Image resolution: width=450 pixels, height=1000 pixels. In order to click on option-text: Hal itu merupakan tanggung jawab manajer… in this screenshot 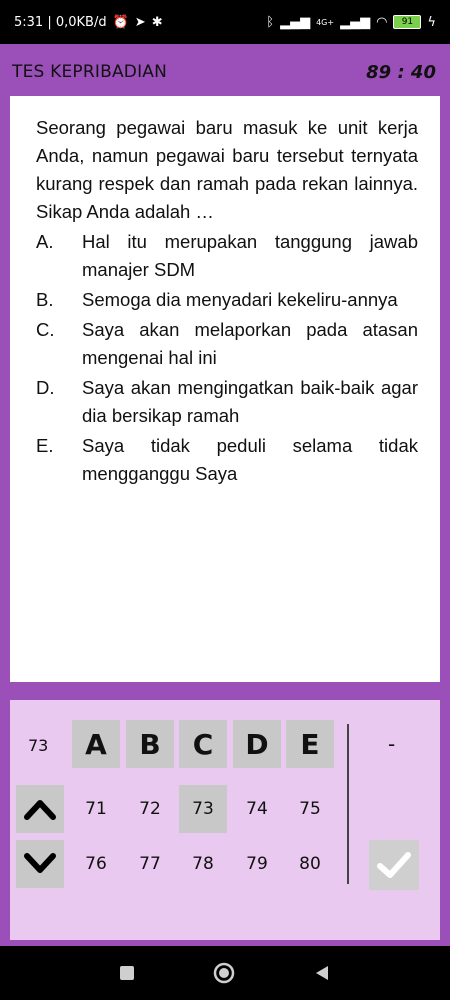, I will do `click(250, 255)`.